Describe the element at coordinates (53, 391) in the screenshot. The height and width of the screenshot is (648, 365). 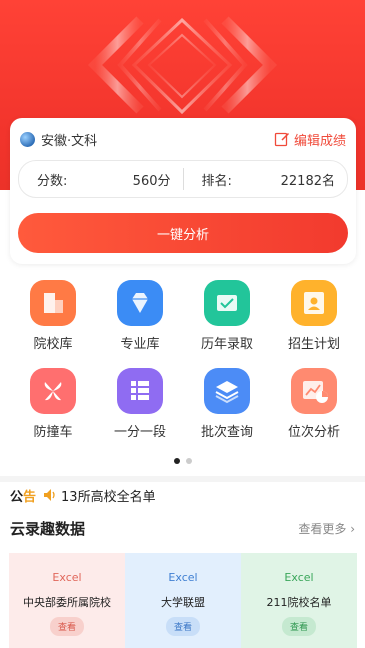
I see `fan-icon` at that location.